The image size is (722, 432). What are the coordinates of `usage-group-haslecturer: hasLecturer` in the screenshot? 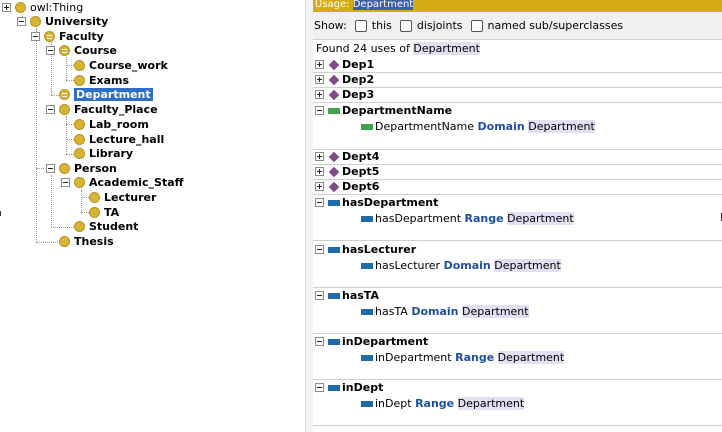 It's located at (518, 249).